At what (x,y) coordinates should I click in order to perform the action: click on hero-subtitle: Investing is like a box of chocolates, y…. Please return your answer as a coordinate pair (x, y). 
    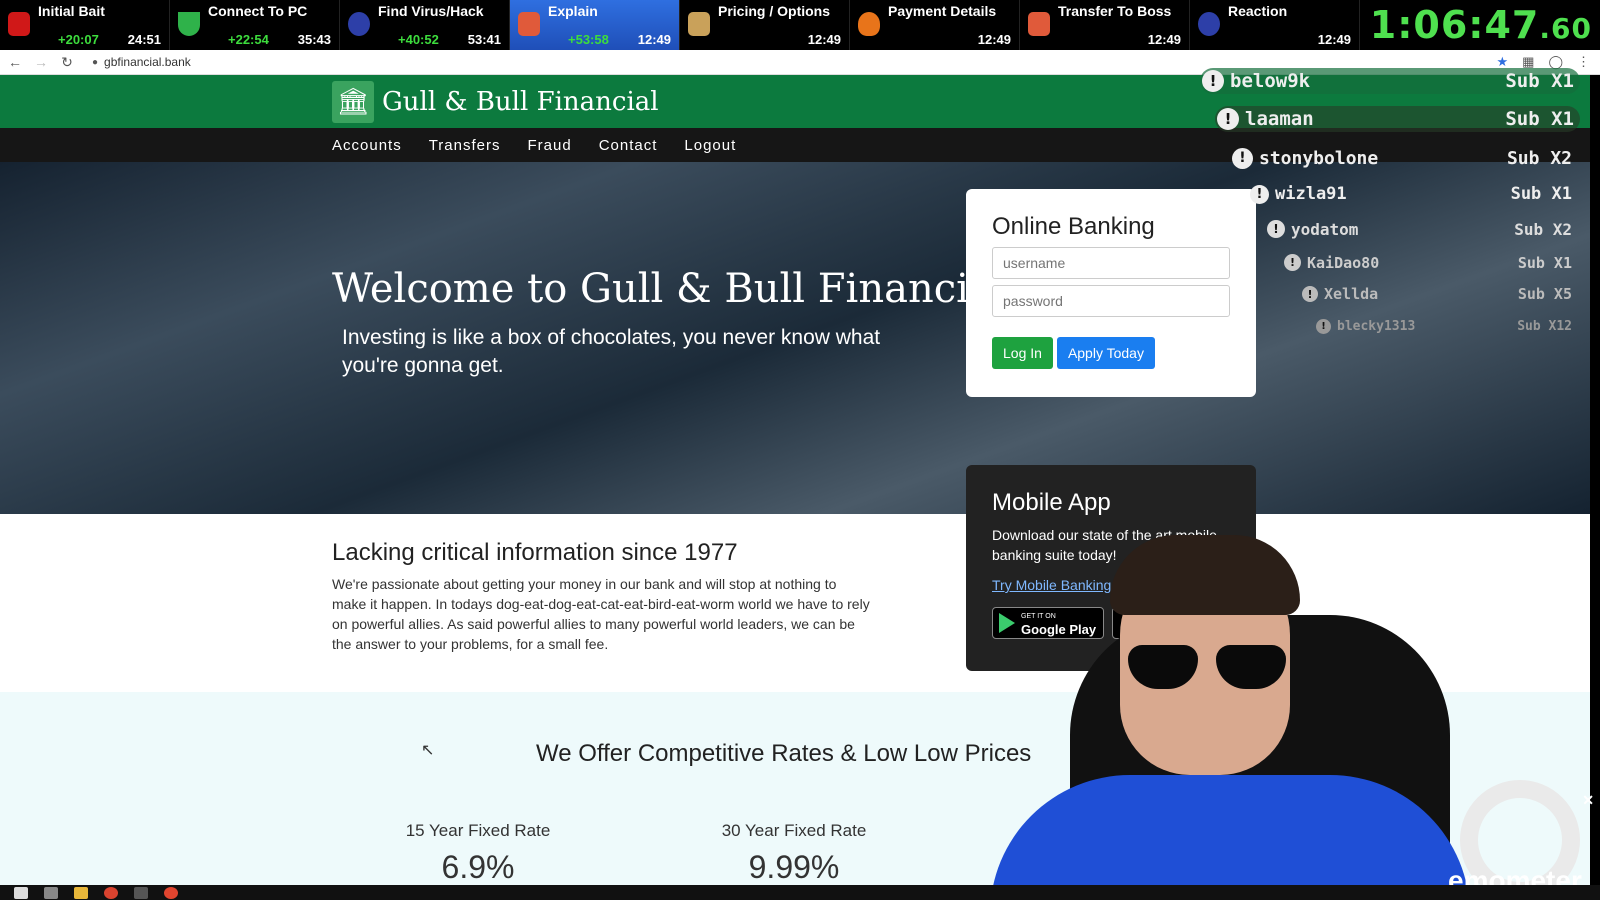
    Looking at the image, I should click on (611, 351).